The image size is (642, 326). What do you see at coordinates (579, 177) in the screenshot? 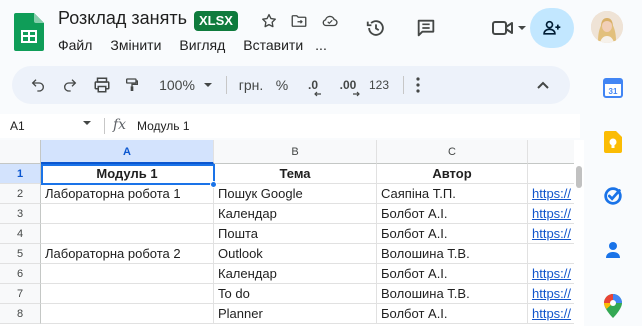
I see `scrollbar-thumb` at bounding box center [579, 177].